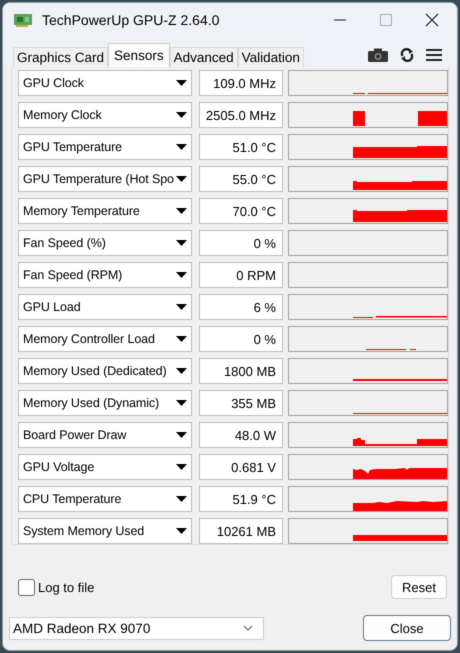 The image size is (460, 653). Describe the element at coordinates (24, 20) in the screenshot. I see `graphics-card-icon` at that location.